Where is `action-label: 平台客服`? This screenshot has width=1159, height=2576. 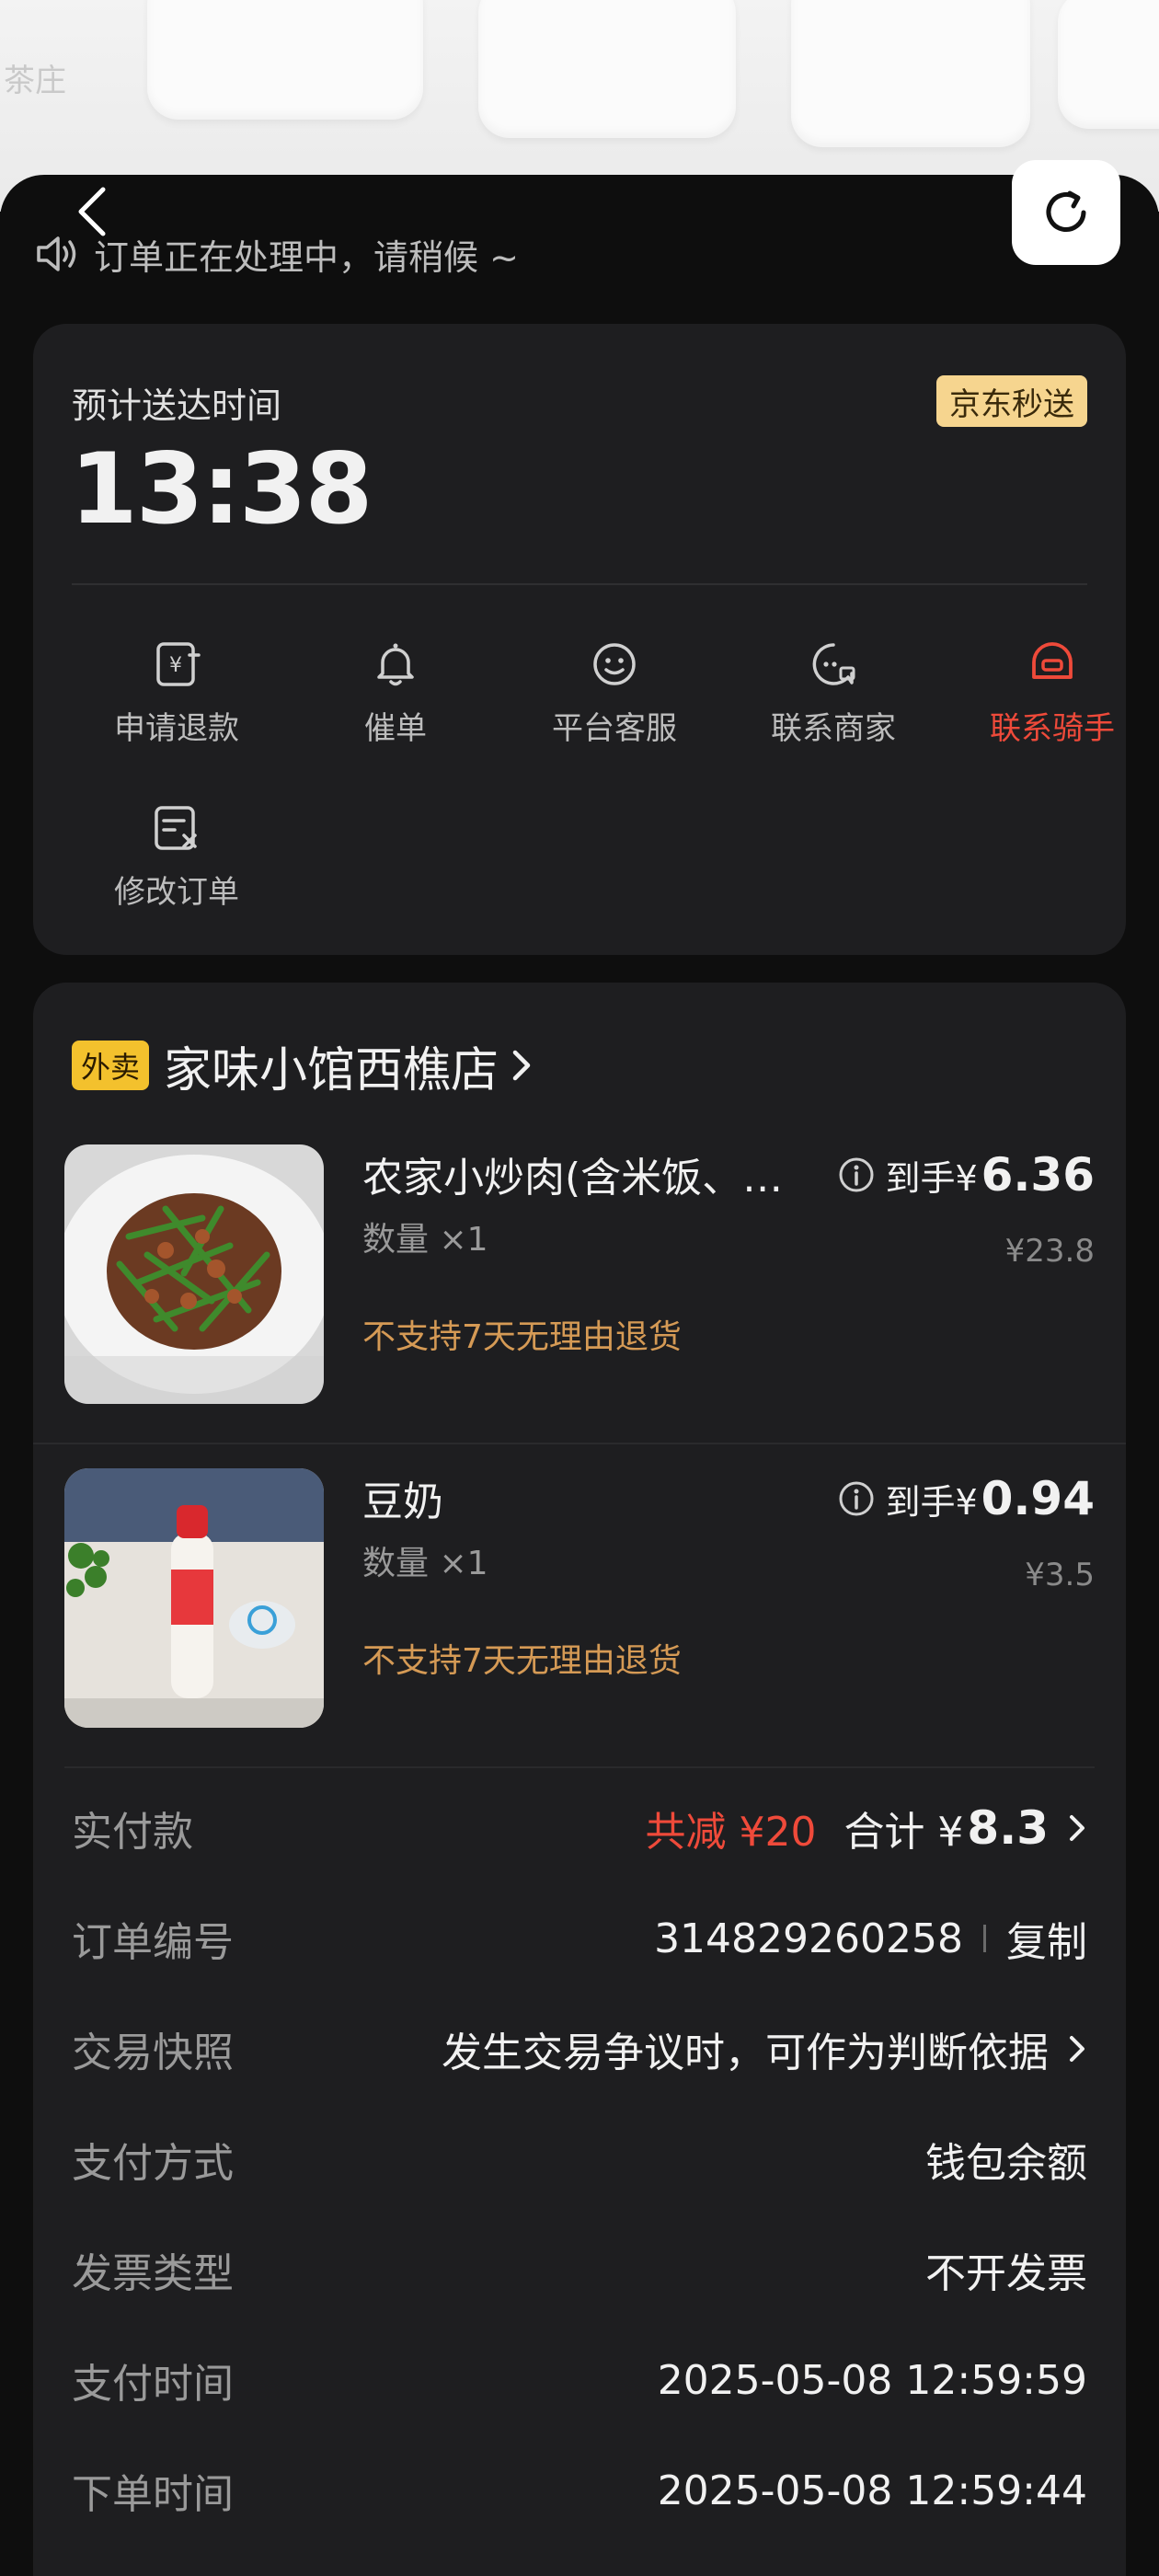 action-label: 平台客服 is located at coordinates (614, 728).